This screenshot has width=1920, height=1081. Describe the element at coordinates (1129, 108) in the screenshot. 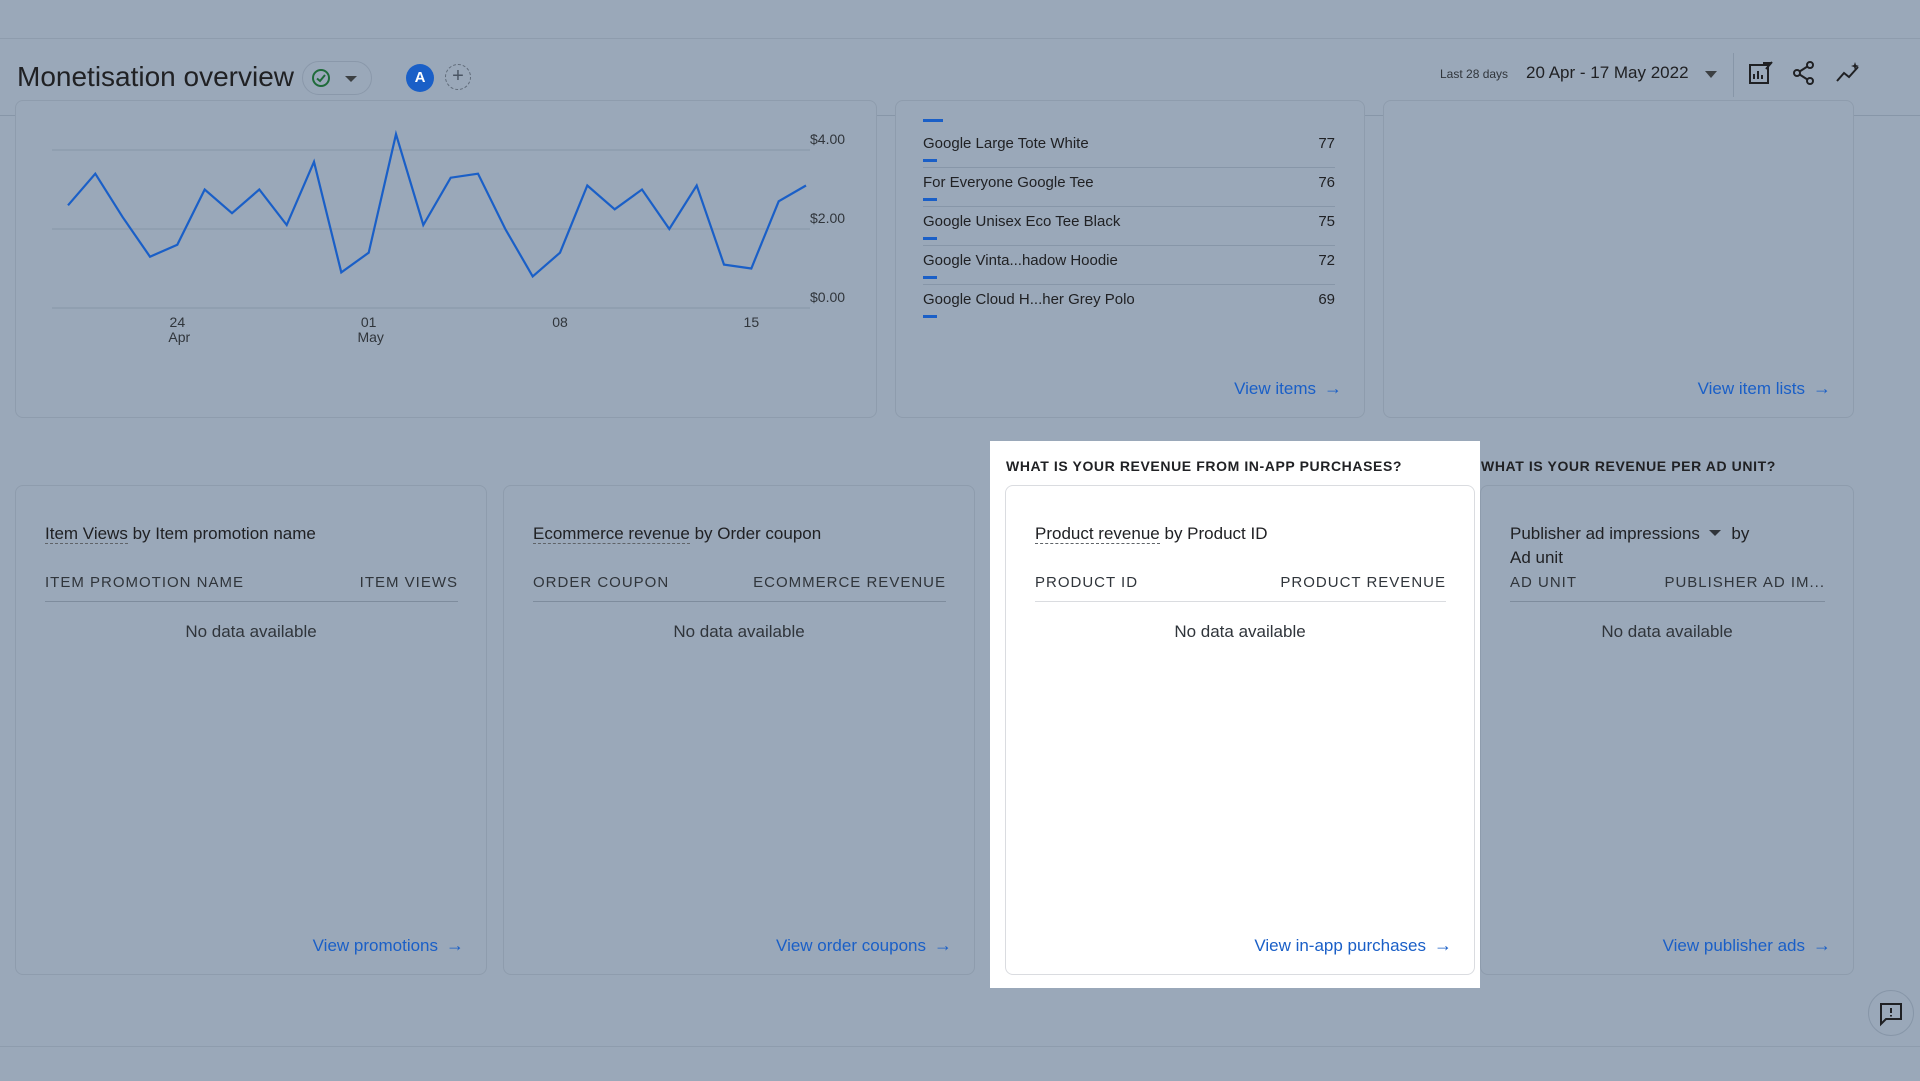

I see `item-row-partial` at that location.